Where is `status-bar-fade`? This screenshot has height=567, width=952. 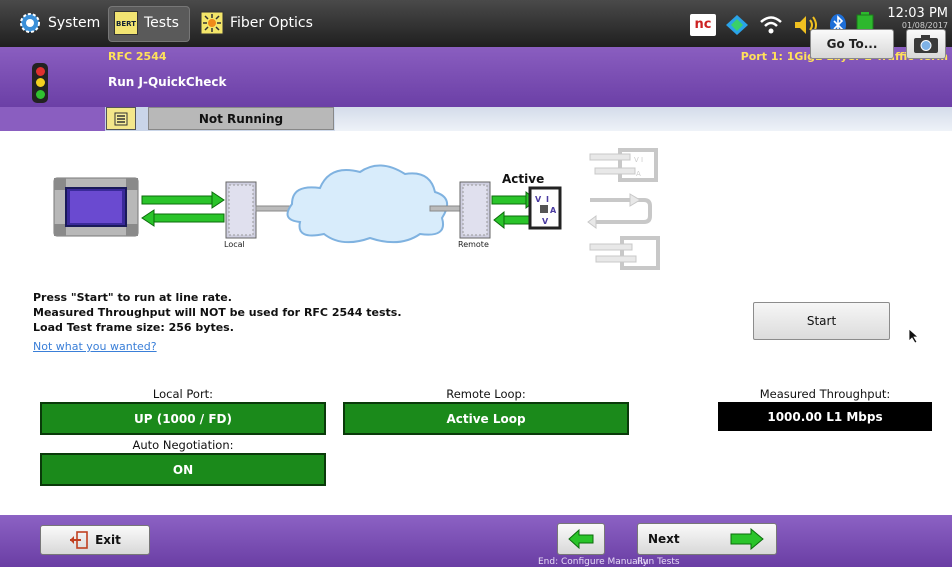
status-bar-fade is located at coordinates (643, 119).